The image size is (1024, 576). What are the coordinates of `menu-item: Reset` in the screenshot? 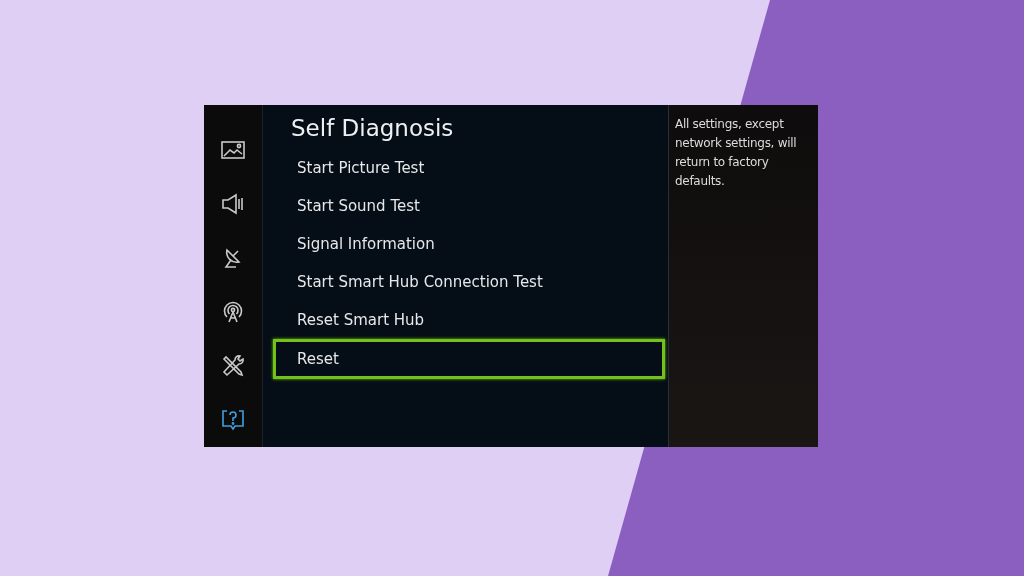 It's located at (469, 359).